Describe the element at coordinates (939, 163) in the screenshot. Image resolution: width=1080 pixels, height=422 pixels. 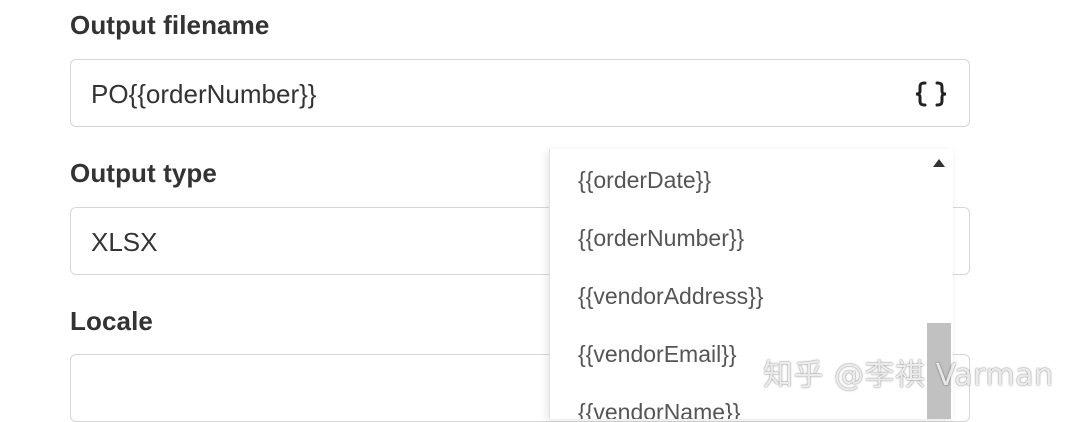
I see `scroll-up-arrow-icon` at that location.